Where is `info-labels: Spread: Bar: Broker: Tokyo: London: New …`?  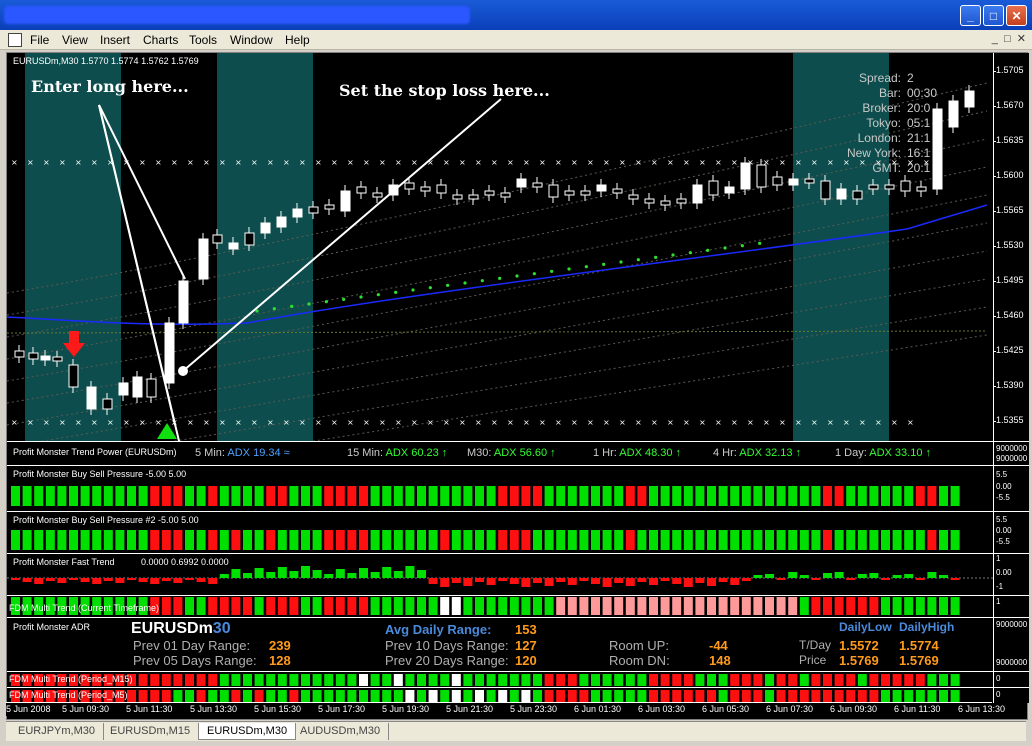
info-labels: Spread: Bar: Broker: Tokyo: London: New … is located at coordinates (864, 123).